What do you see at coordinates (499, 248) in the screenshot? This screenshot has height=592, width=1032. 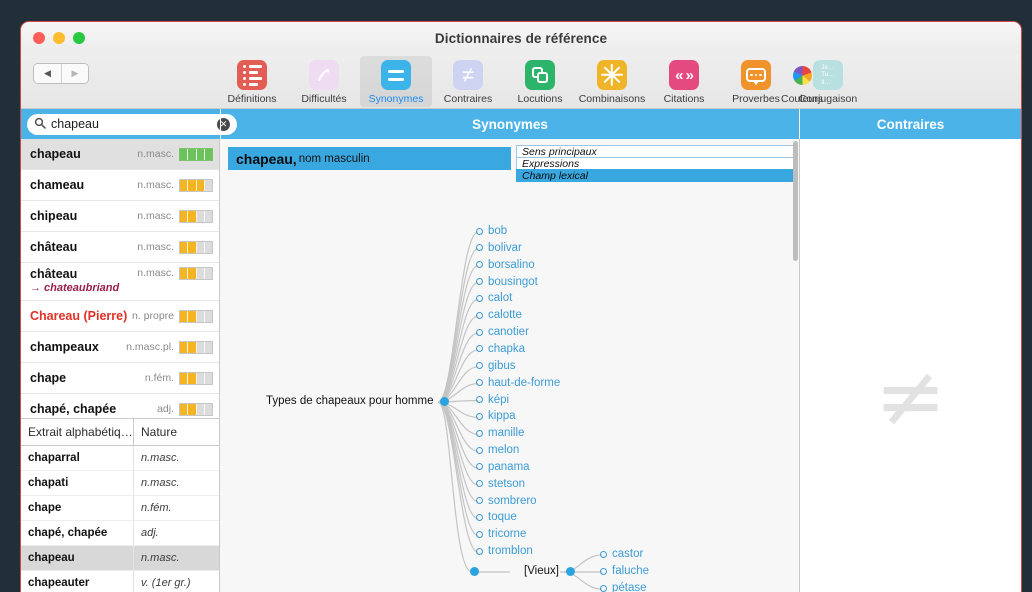 I see `tree-node-synonym: bolivar` at bounding box center [499, 248].